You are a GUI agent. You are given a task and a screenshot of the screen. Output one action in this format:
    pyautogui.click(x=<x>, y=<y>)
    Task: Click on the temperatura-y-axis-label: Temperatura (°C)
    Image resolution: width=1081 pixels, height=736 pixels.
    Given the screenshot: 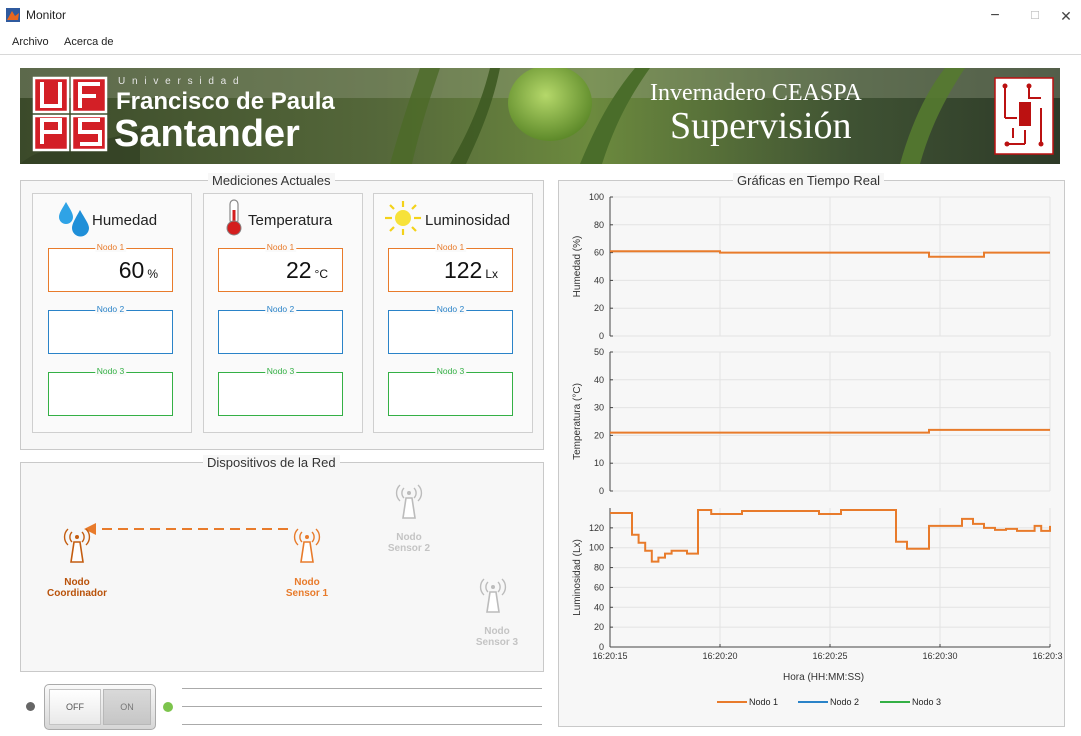 What is the action you would take?
    pyautogui.click(x=577, y=421)
    